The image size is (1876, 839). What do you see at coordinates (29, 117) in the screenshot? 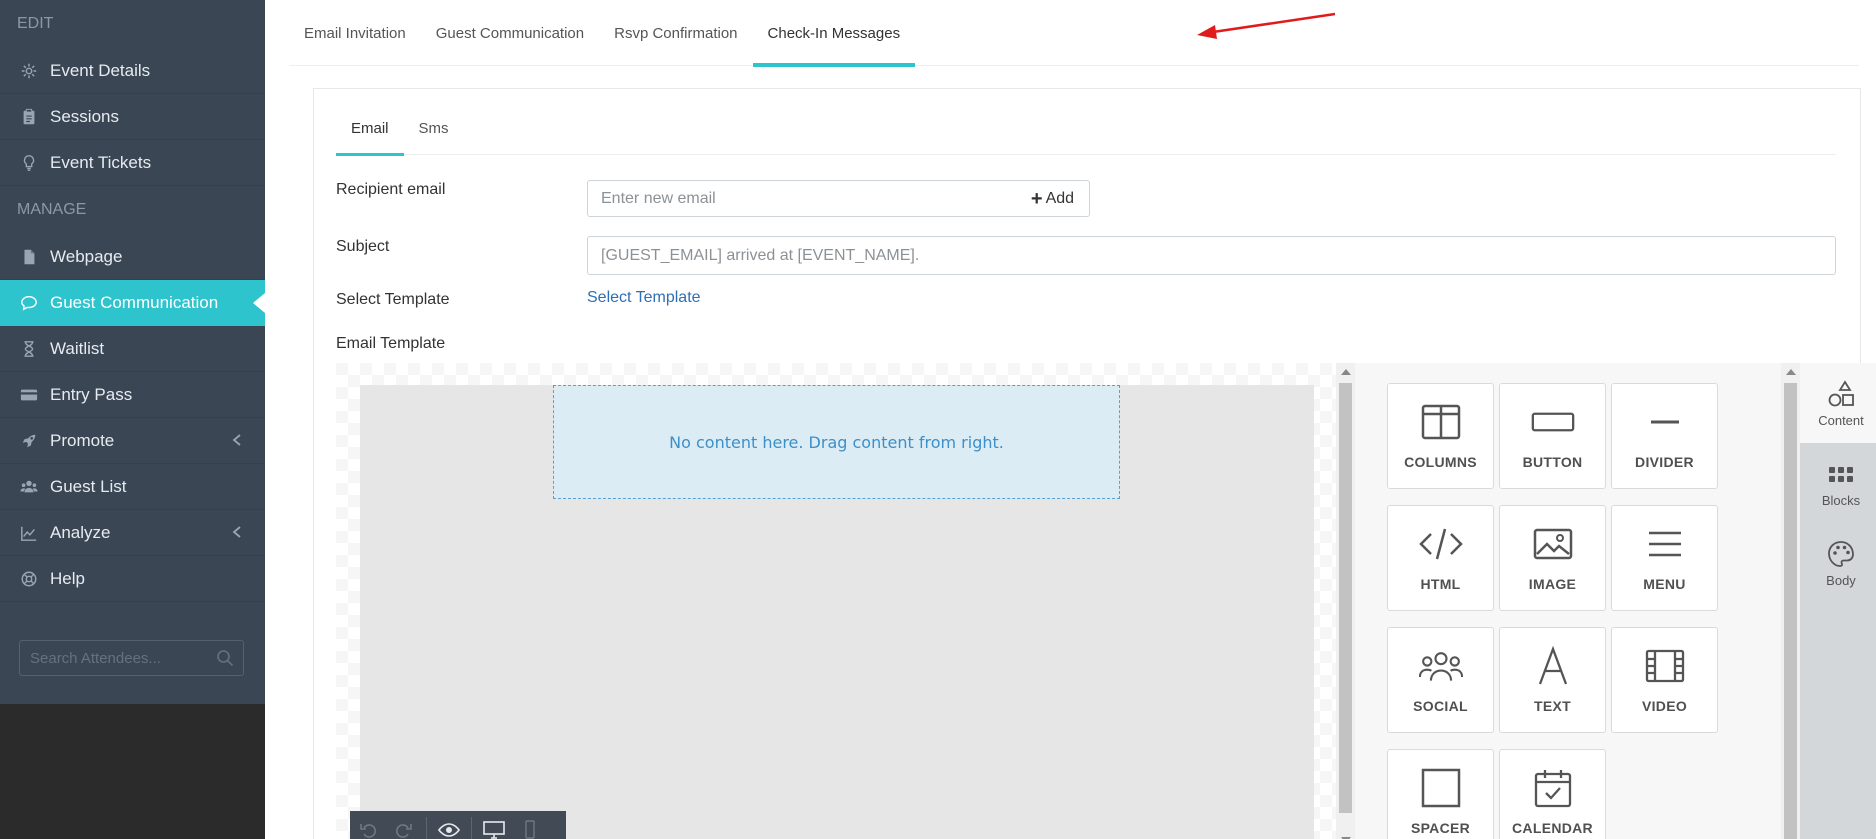
I see `clipboard-icon` at bounding box center [29, 117].